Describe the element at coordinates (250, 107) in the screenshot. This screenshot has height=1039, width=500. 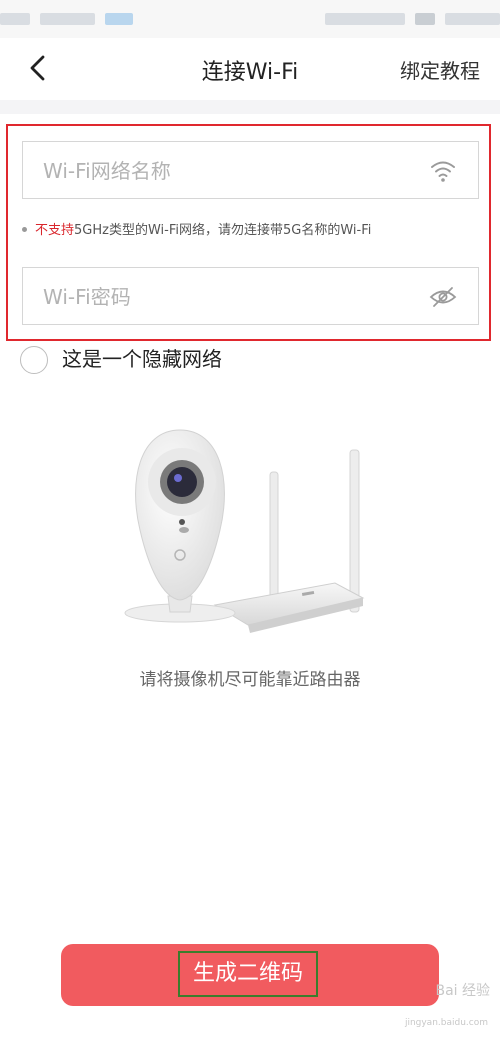
I see `section-divider` at that location.